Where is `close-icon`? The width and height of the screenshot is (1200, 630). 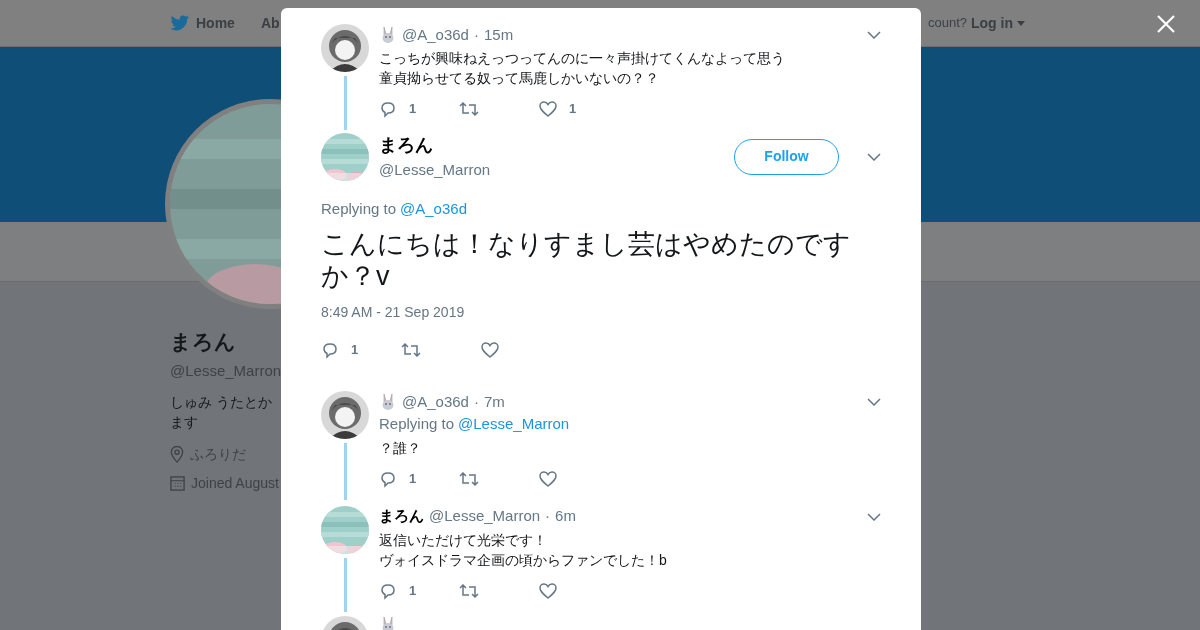
close-icon is located at coordinates (1166, 24).